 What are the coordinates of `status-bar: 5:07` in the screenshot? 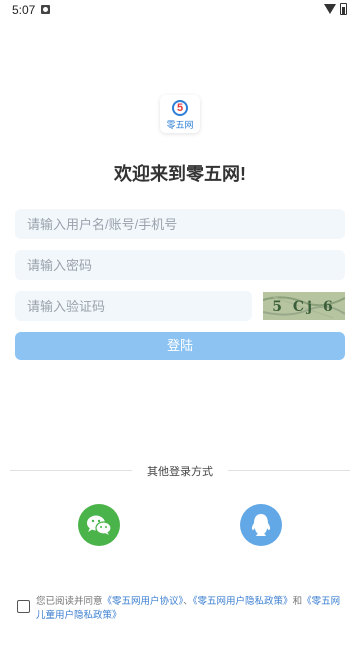 It's located at (180, 10).